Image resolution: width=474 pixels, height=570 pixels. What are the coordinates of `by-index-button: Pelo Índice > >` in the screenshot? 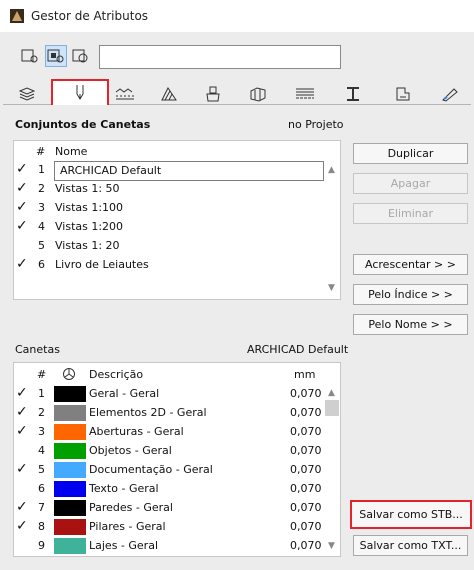 It's located at (410, 294).